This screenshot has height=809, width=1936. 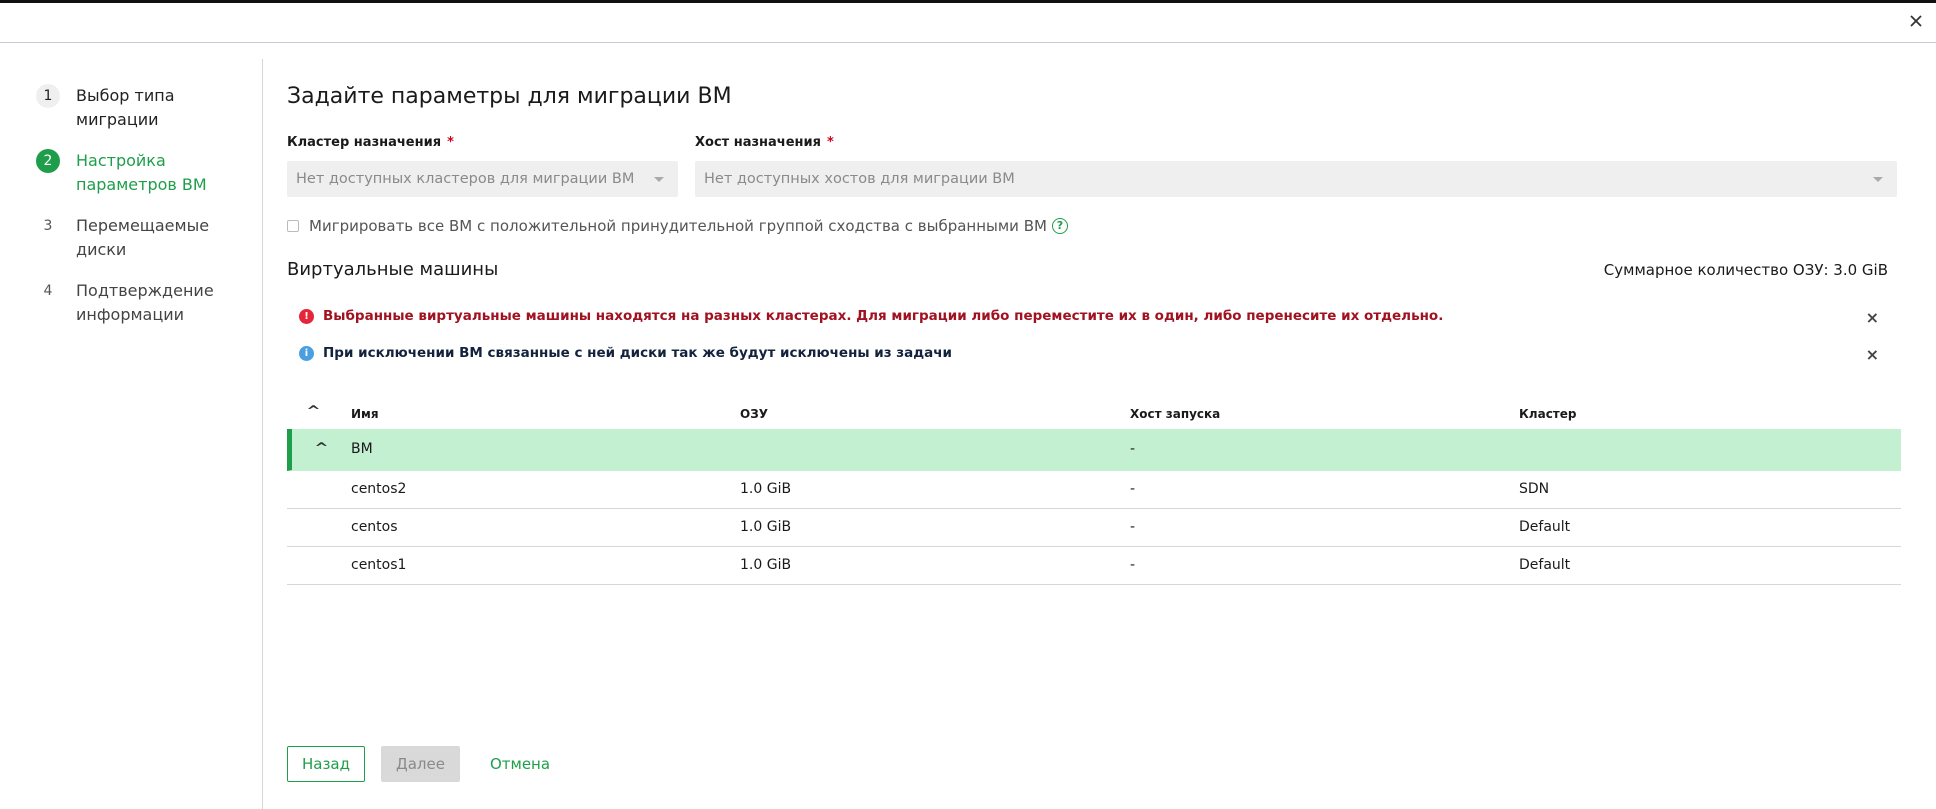 What do you see at coordinates (1094, 528) in the screenshot?
I see `table-row: centos 1.0 GiB - Default` at bounding box center [1094, 528].